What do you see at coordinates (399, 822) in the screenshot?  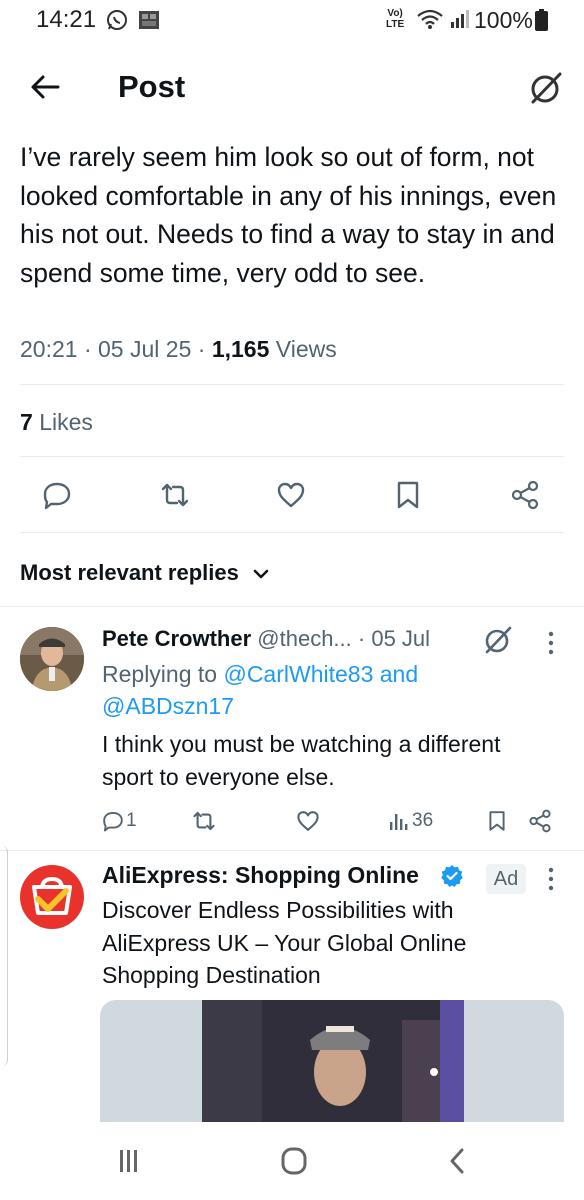 I see `views-chart-icon` at bounding box center [399, 822].